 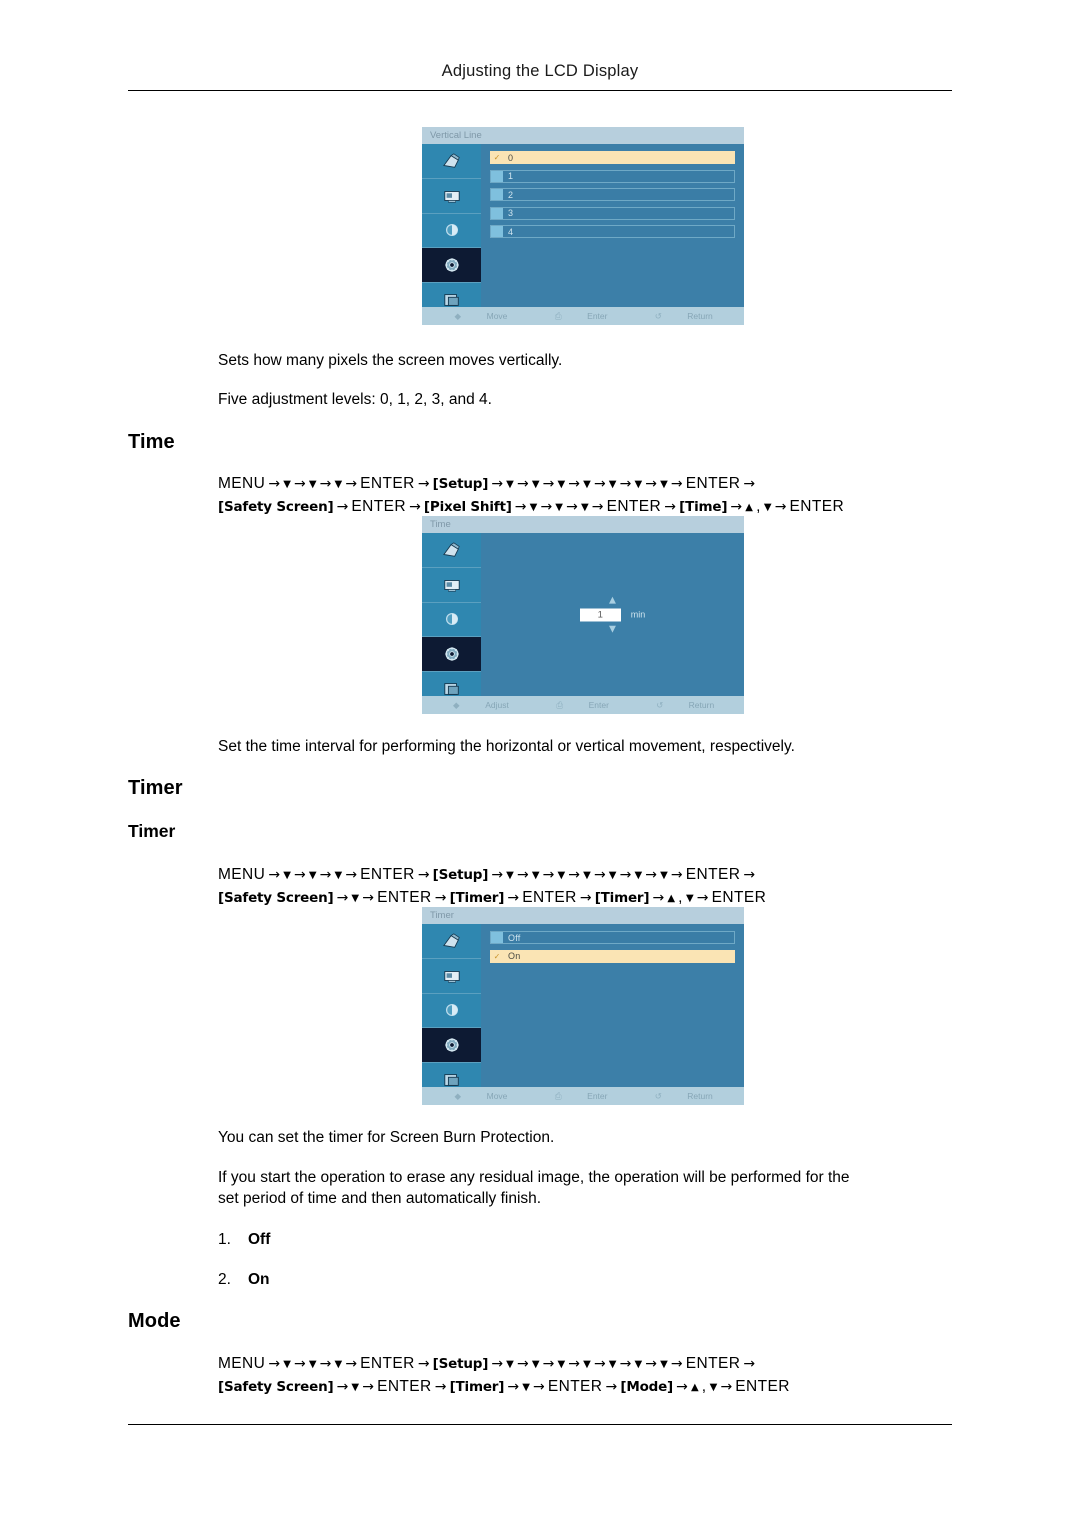 I want to click on spinner-down-arrow-icon: ▼, so click(x=613, y=629).